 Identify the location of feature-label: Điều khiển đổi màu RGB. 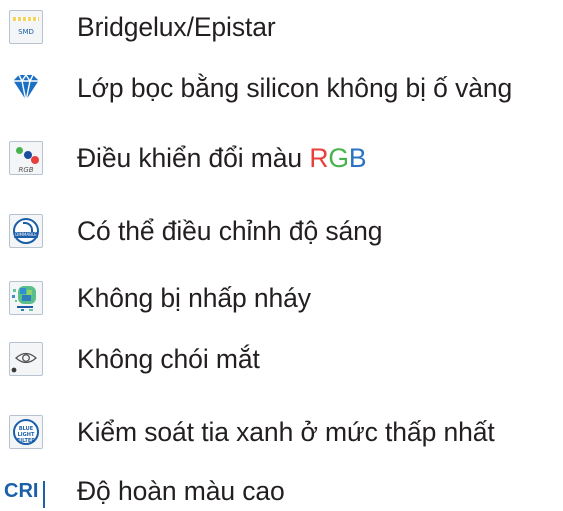
(222, 158).